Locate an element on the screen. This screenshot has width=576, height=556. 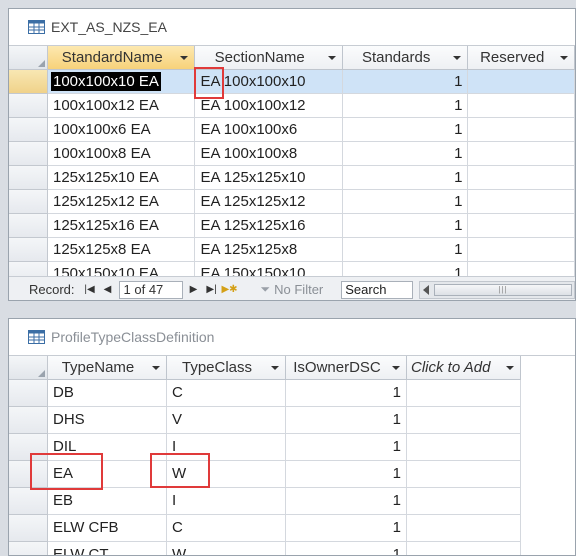
column-header-click-to-add: Click to Add is located at coordinates (464, 368).